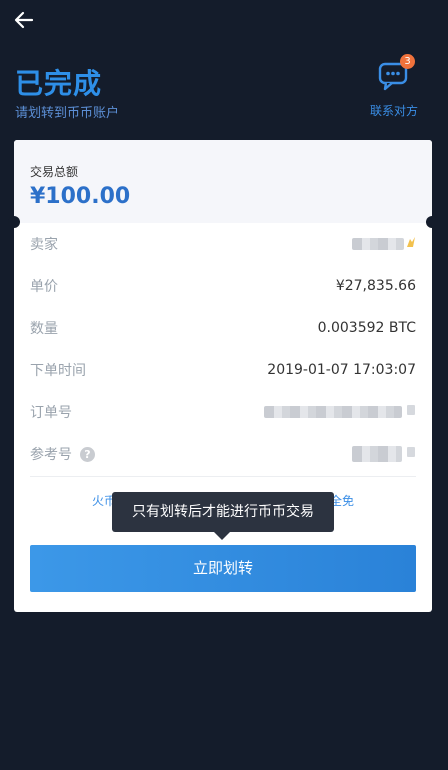 This screenshot has width=448, height=770. What do you see at coordinates (223, 181) in the screenshot?
I see `total-section: 交易总额 ¥100.00` at bounding box center [223, 181].